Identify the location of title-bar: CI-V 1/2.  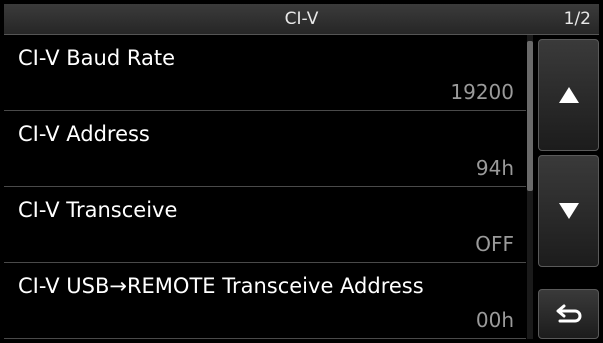
(301, 19).